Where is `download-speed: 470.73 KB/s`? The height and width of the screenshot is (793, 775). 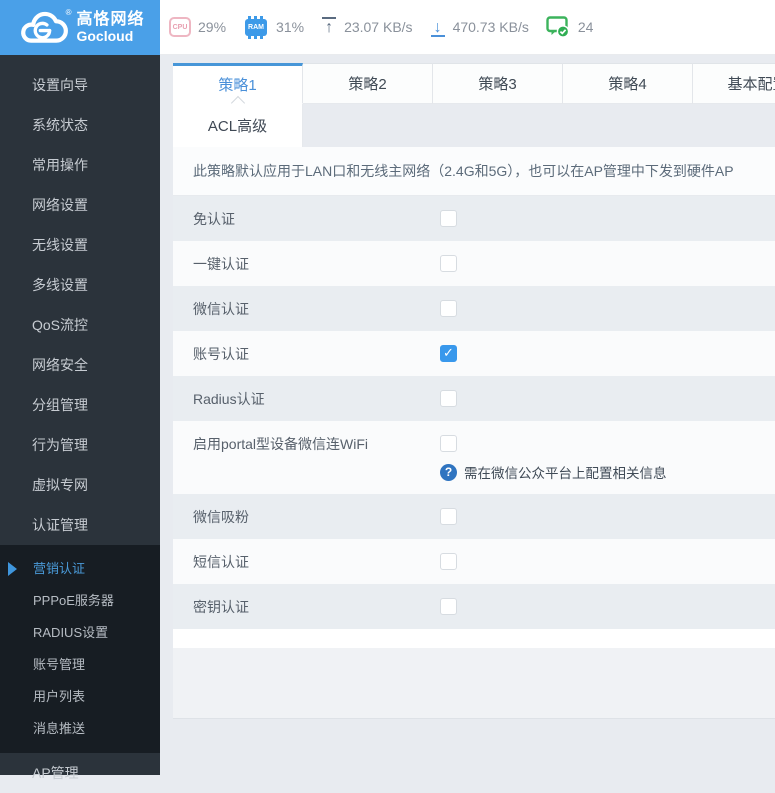
download-speed: 470.73 KB/s is located at coordinates (491, 27).